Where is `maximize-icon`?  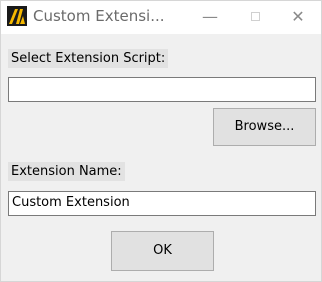
maximize-icon is located at coordinates (255, 16).